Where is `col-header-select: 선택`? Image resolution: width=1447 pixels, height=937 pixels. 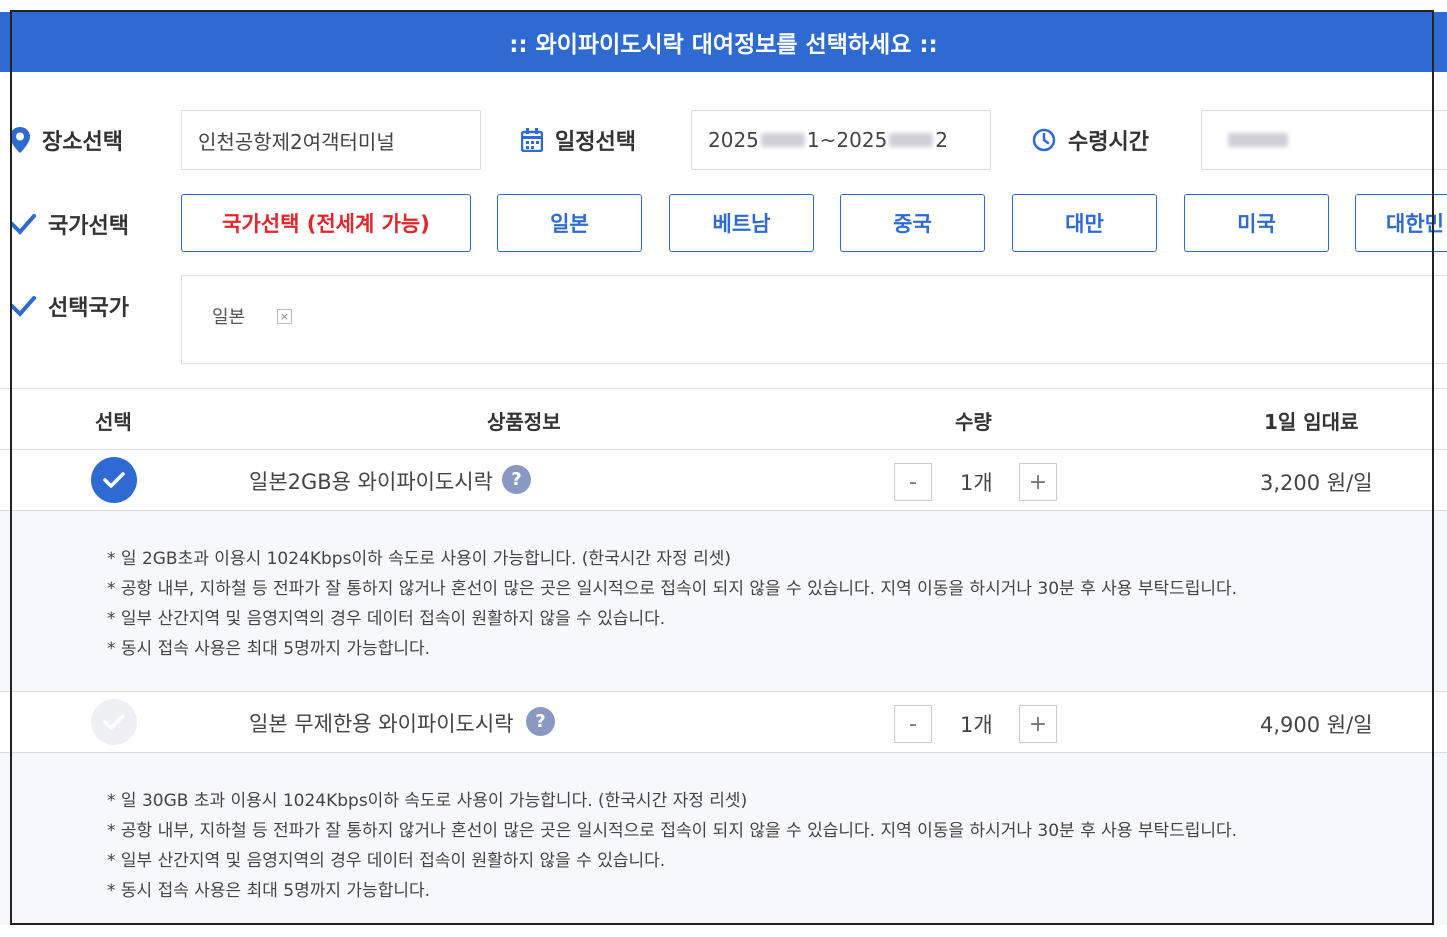
col-header-select: 선택 is located at coordinates (113, 422).